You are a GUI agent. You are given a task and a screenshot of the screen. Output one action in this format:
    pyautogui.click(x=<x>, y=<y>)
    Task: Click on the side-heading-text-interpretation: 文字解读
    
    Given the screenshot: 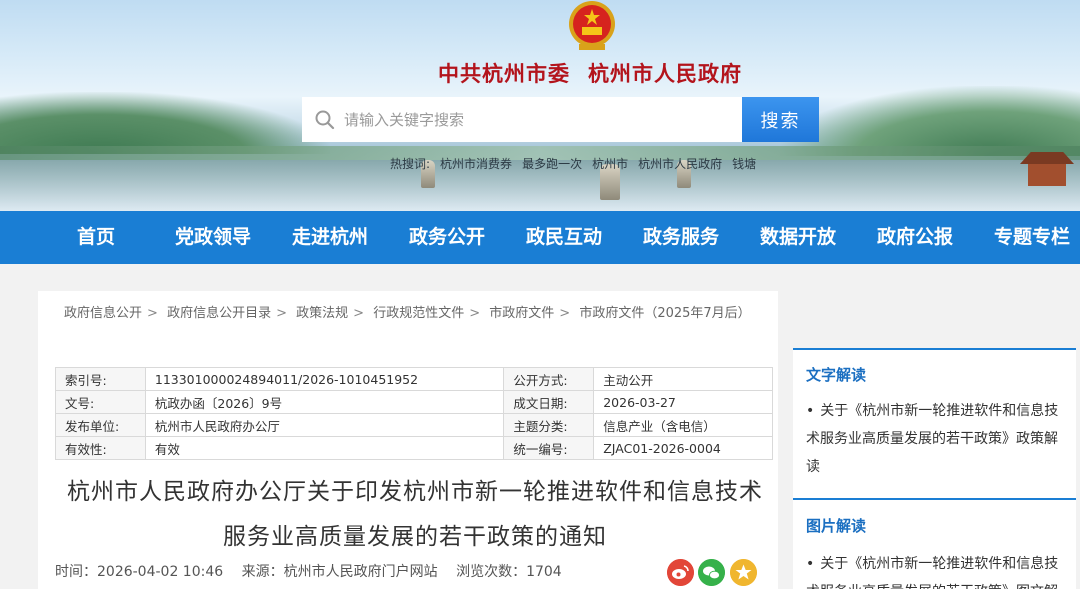 What is the action you would take?
    pyautogui.click(x=836, y=375)
    